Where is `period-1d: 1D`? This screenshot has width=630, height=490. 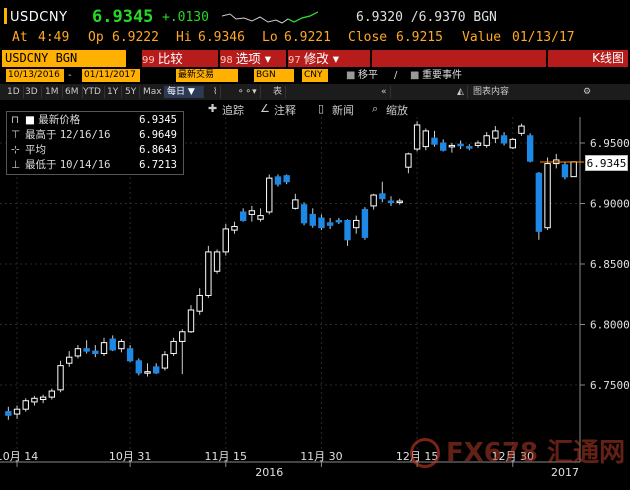 period-1d: 1D is located at coordinates (14, 92).